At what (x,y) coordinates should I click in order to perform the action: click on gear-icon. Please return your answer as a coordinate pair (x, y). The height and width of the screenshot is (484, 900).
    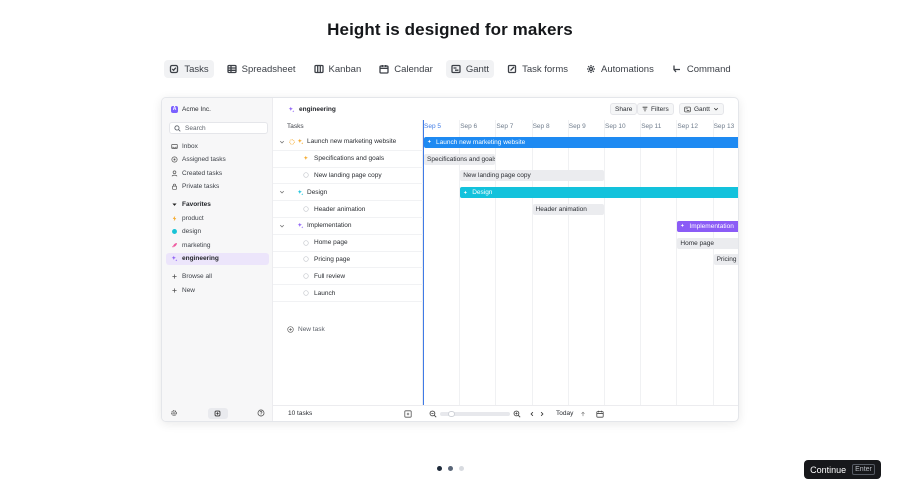
    Looking at the image, I should click on (174, 413).